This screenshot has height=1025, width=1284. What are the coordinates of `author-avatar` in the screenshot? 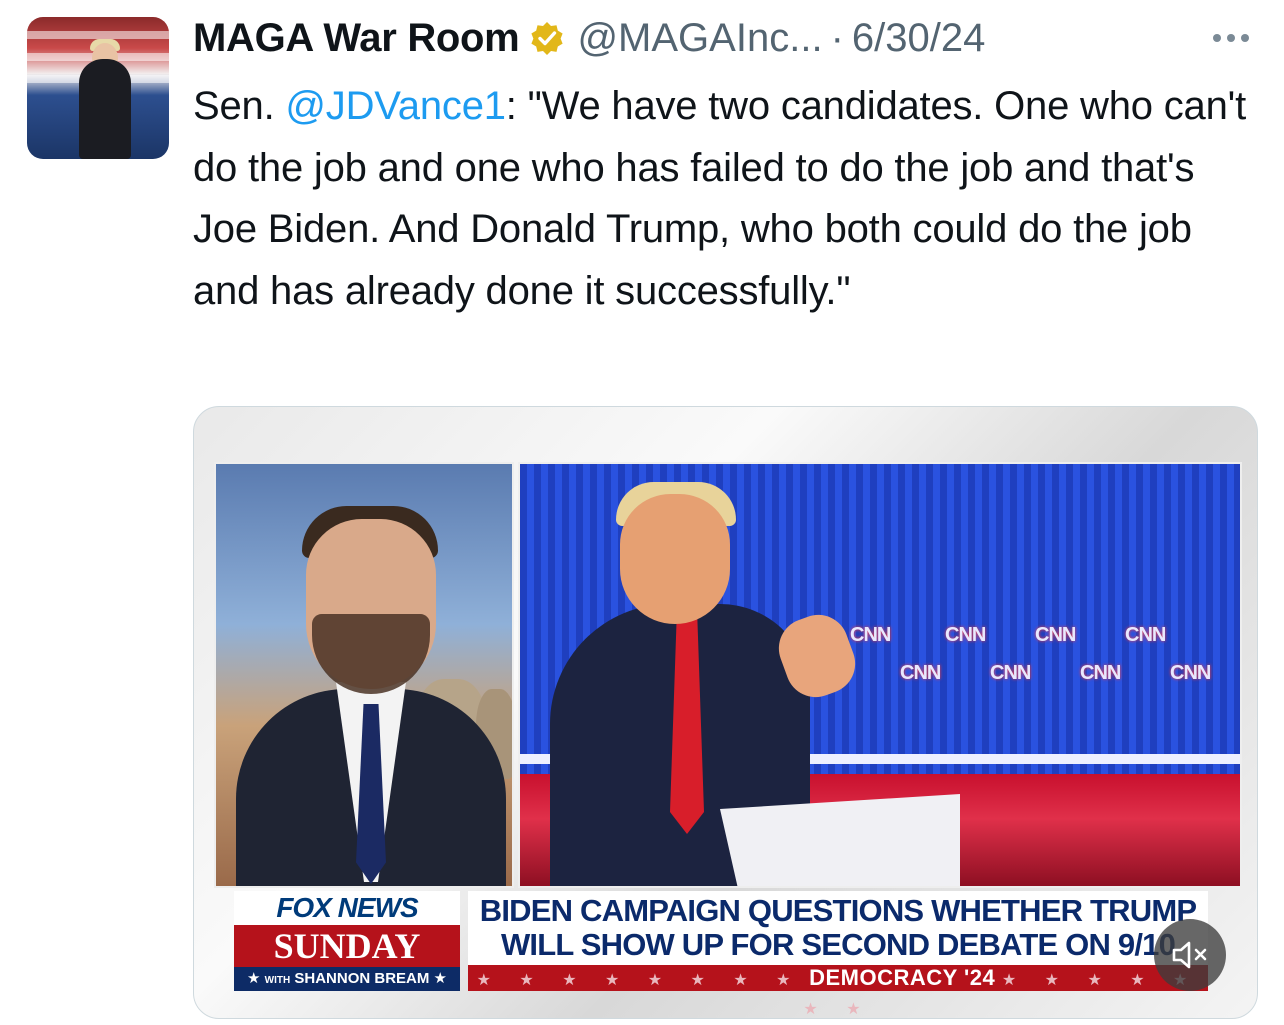 It's located at (98, 88).